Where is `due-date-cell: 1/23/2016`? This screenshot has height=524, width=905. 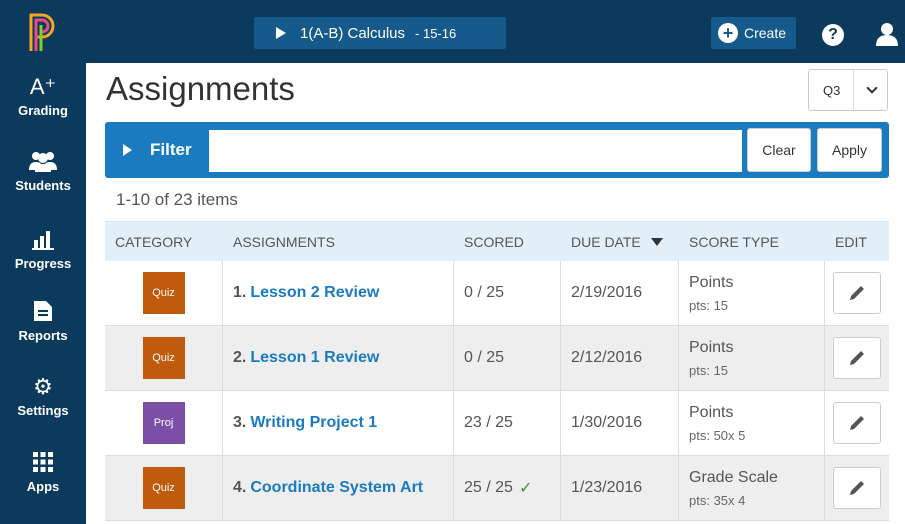 due-date-cell: 1/23/2016 is located at coordinates (620, 488).